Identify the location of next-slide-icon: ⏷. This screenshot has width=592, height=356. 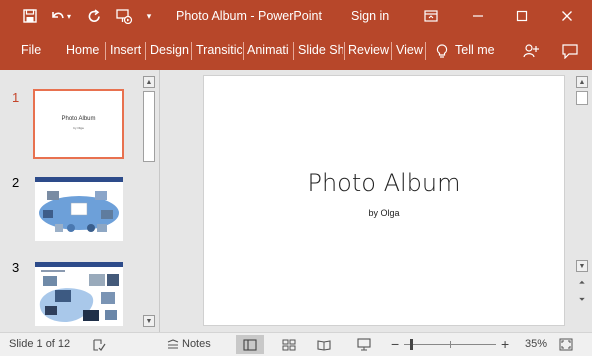
(582, 300).